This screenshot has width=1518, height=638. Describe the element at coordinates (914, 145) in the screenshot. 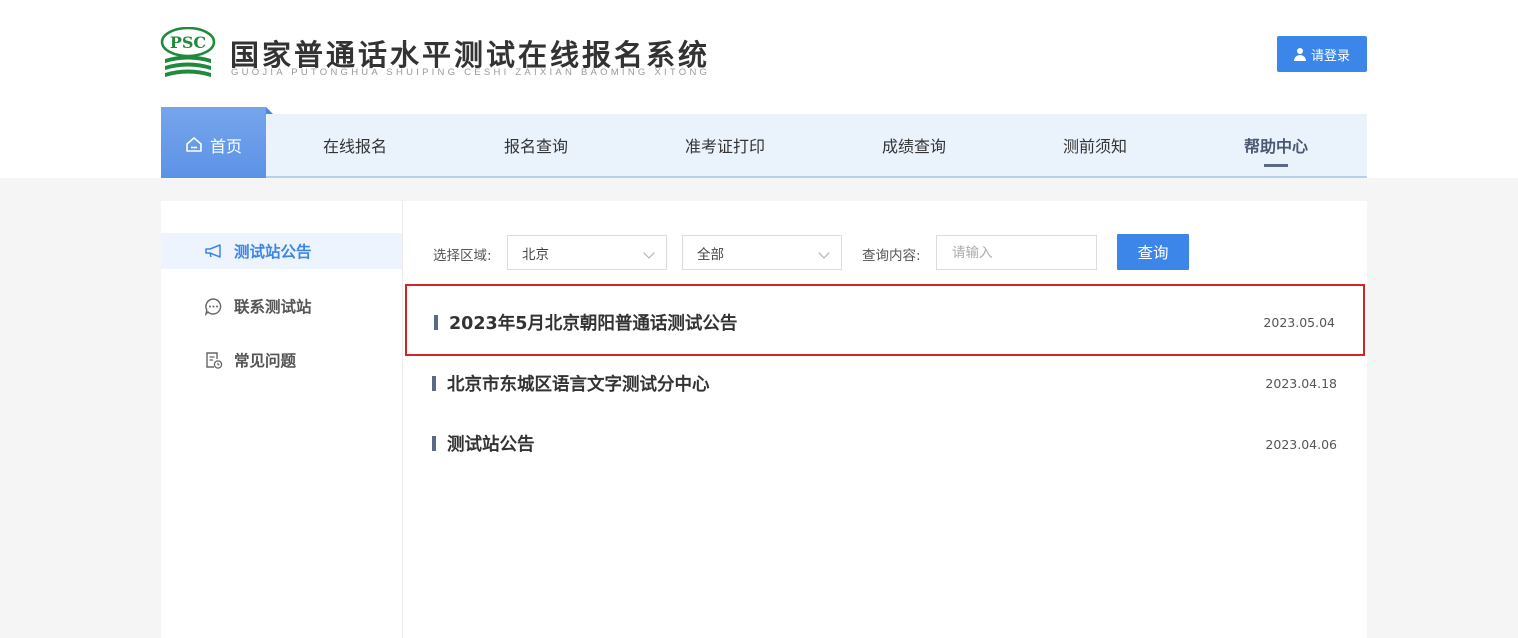

I see `nav-item-score-query: 成绩查询` at that location.